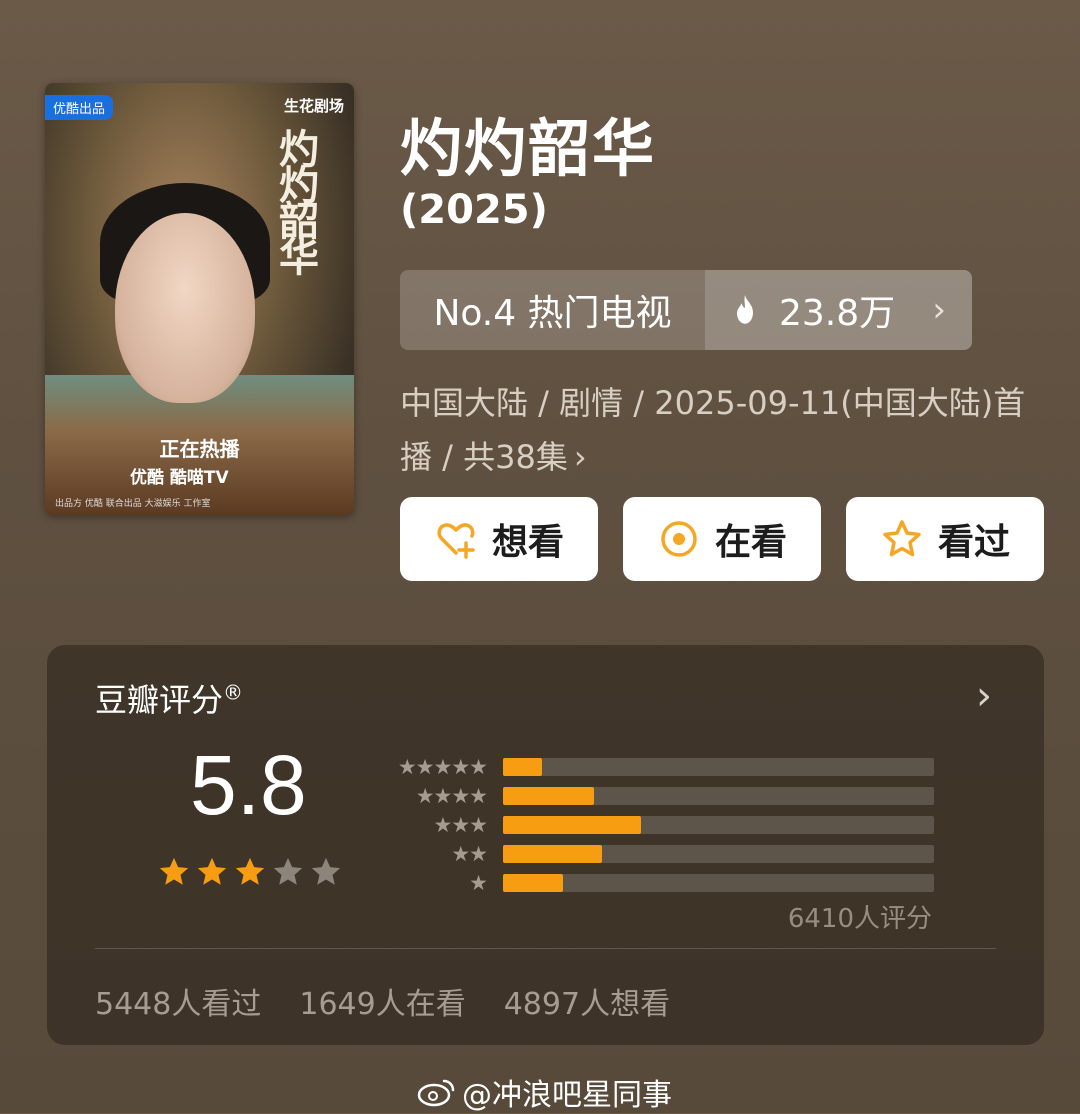  What do you see at coordinates (248, 785) in the screenshot?
I see `rating-score: 5.8` at bounding box center [248, 785].